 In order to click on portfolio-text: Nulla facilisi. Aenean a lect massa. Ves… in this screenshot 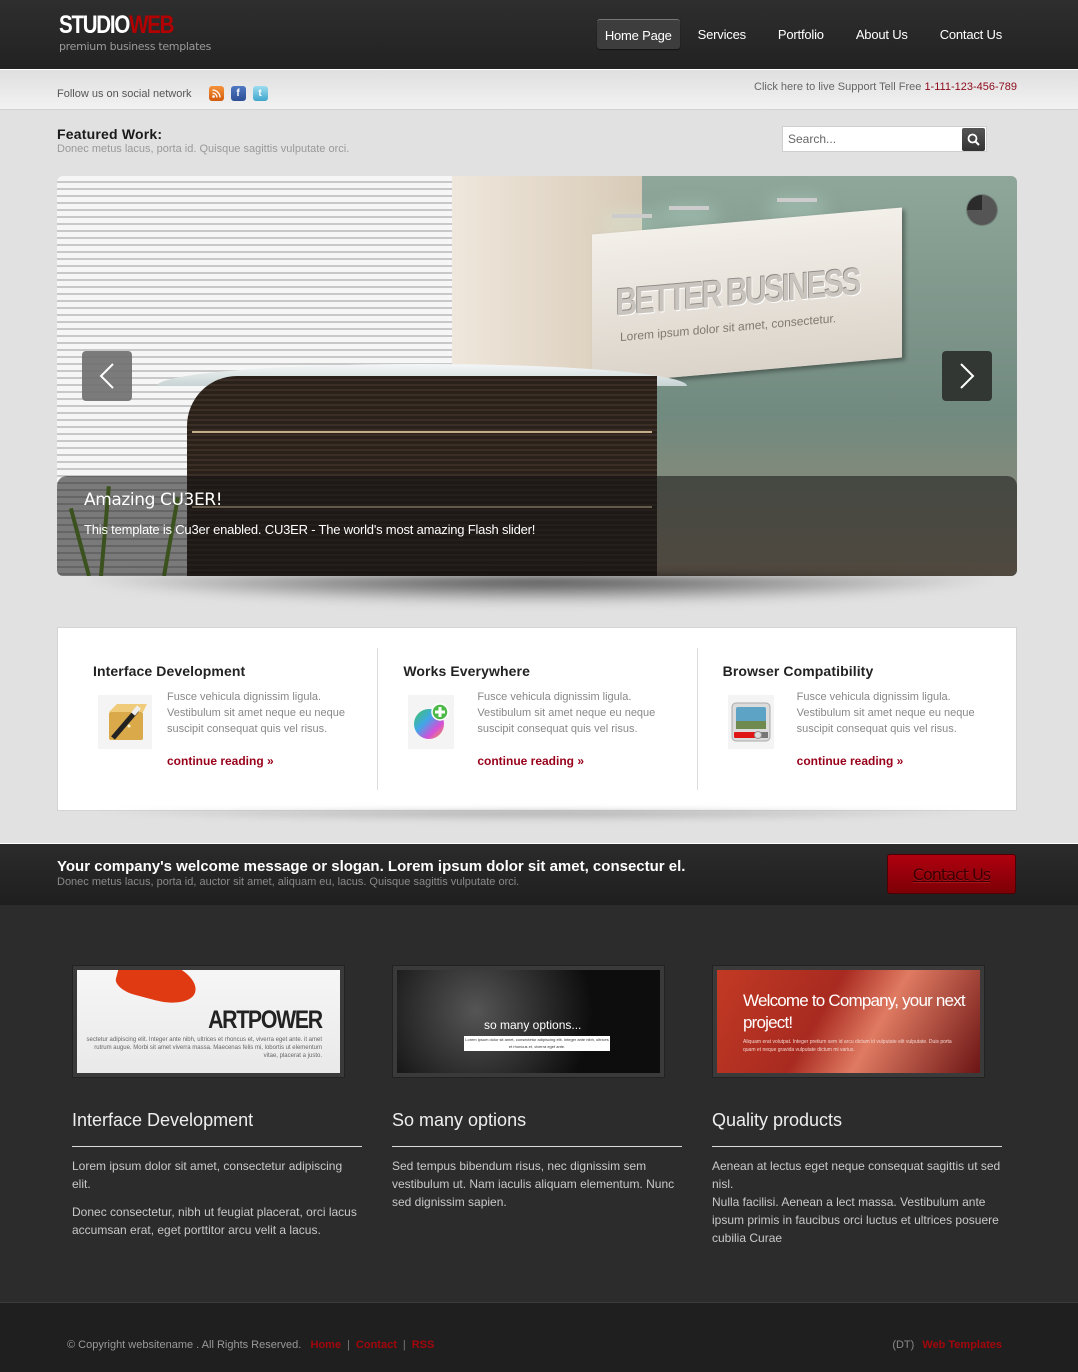, I will do `click(855, 1220)`.